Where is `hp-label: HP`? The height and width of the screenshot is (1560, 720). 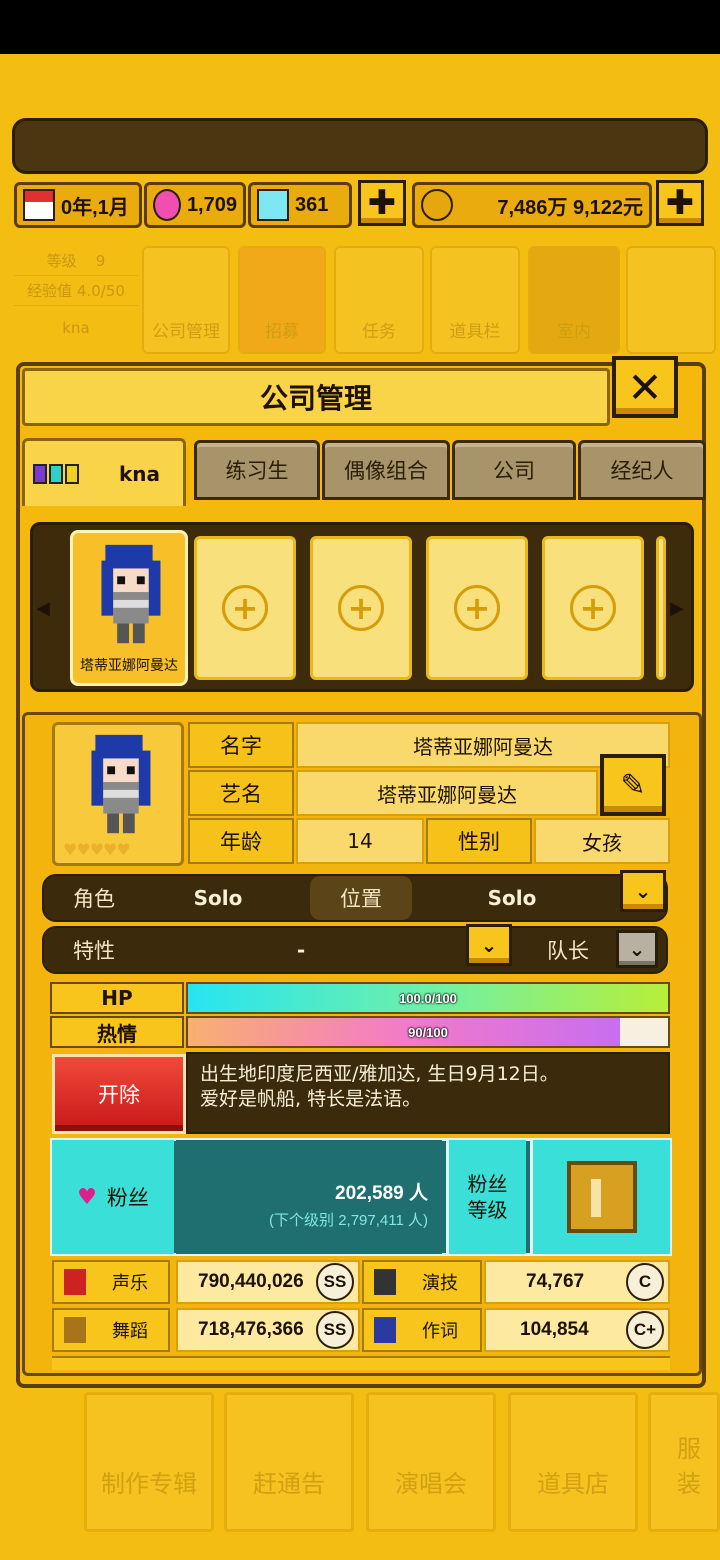 hp-label: HP is located at coordinates (117, 998).